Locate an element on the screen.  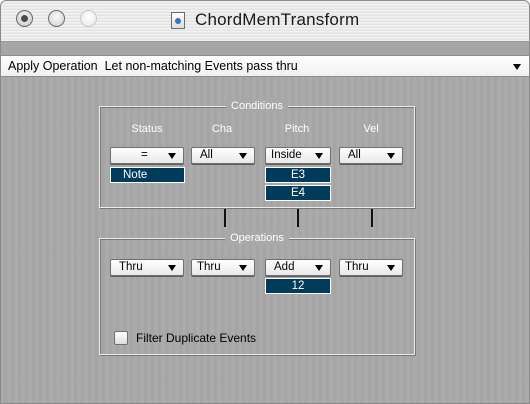
pitch-condition-popup: Inside is located at coordinates (298, 155).